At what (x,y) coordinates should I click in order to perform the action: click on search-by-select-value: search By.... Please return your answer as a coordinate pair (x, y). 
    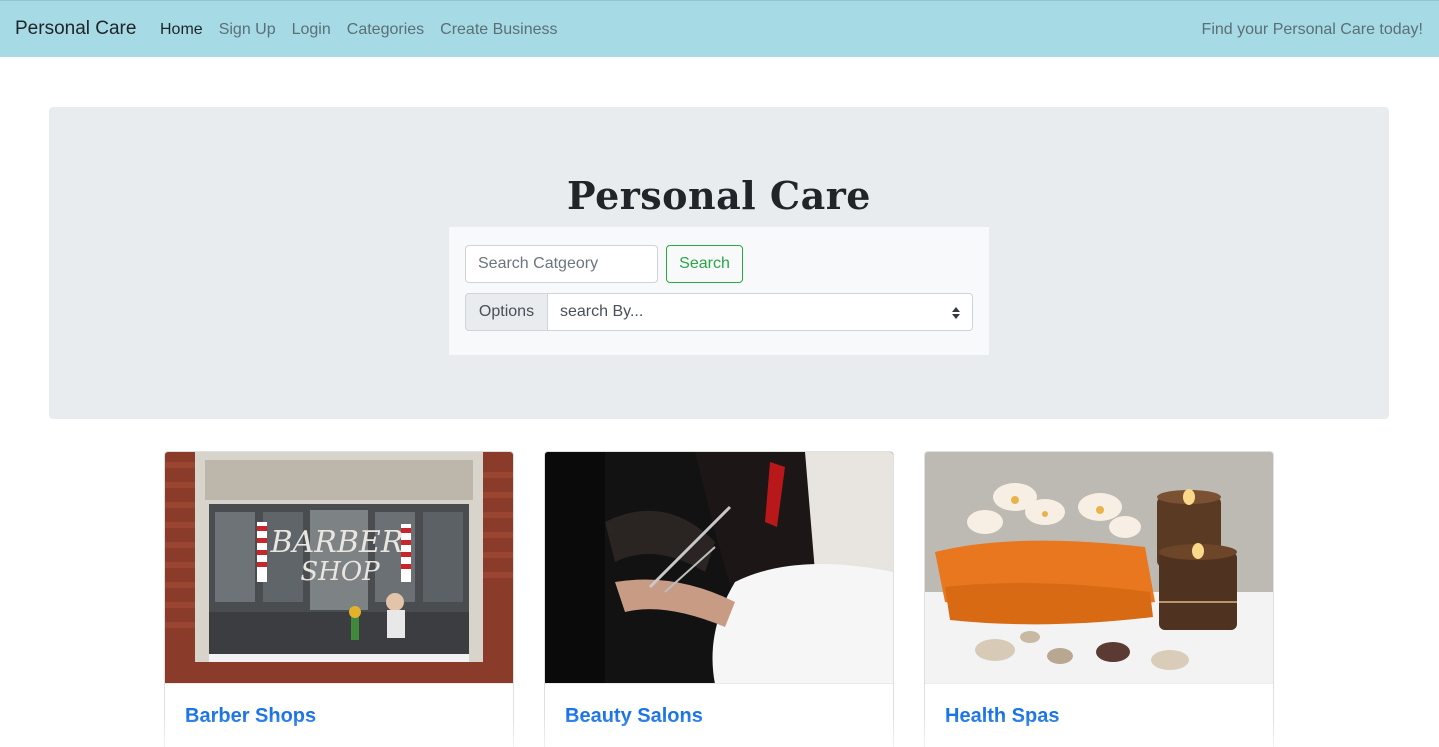
    Looking at the image, I should click on (602, 311).